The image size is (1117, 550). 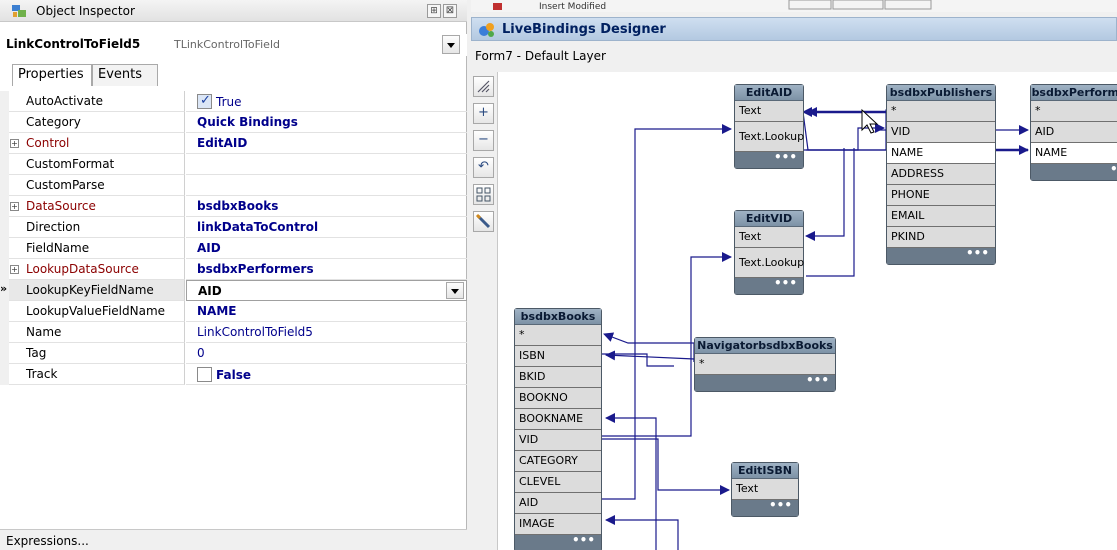 I want to click on node-bsdbxperformers: bsdbxPerformers * AID NAME •••, so click(x=1073, y=132).